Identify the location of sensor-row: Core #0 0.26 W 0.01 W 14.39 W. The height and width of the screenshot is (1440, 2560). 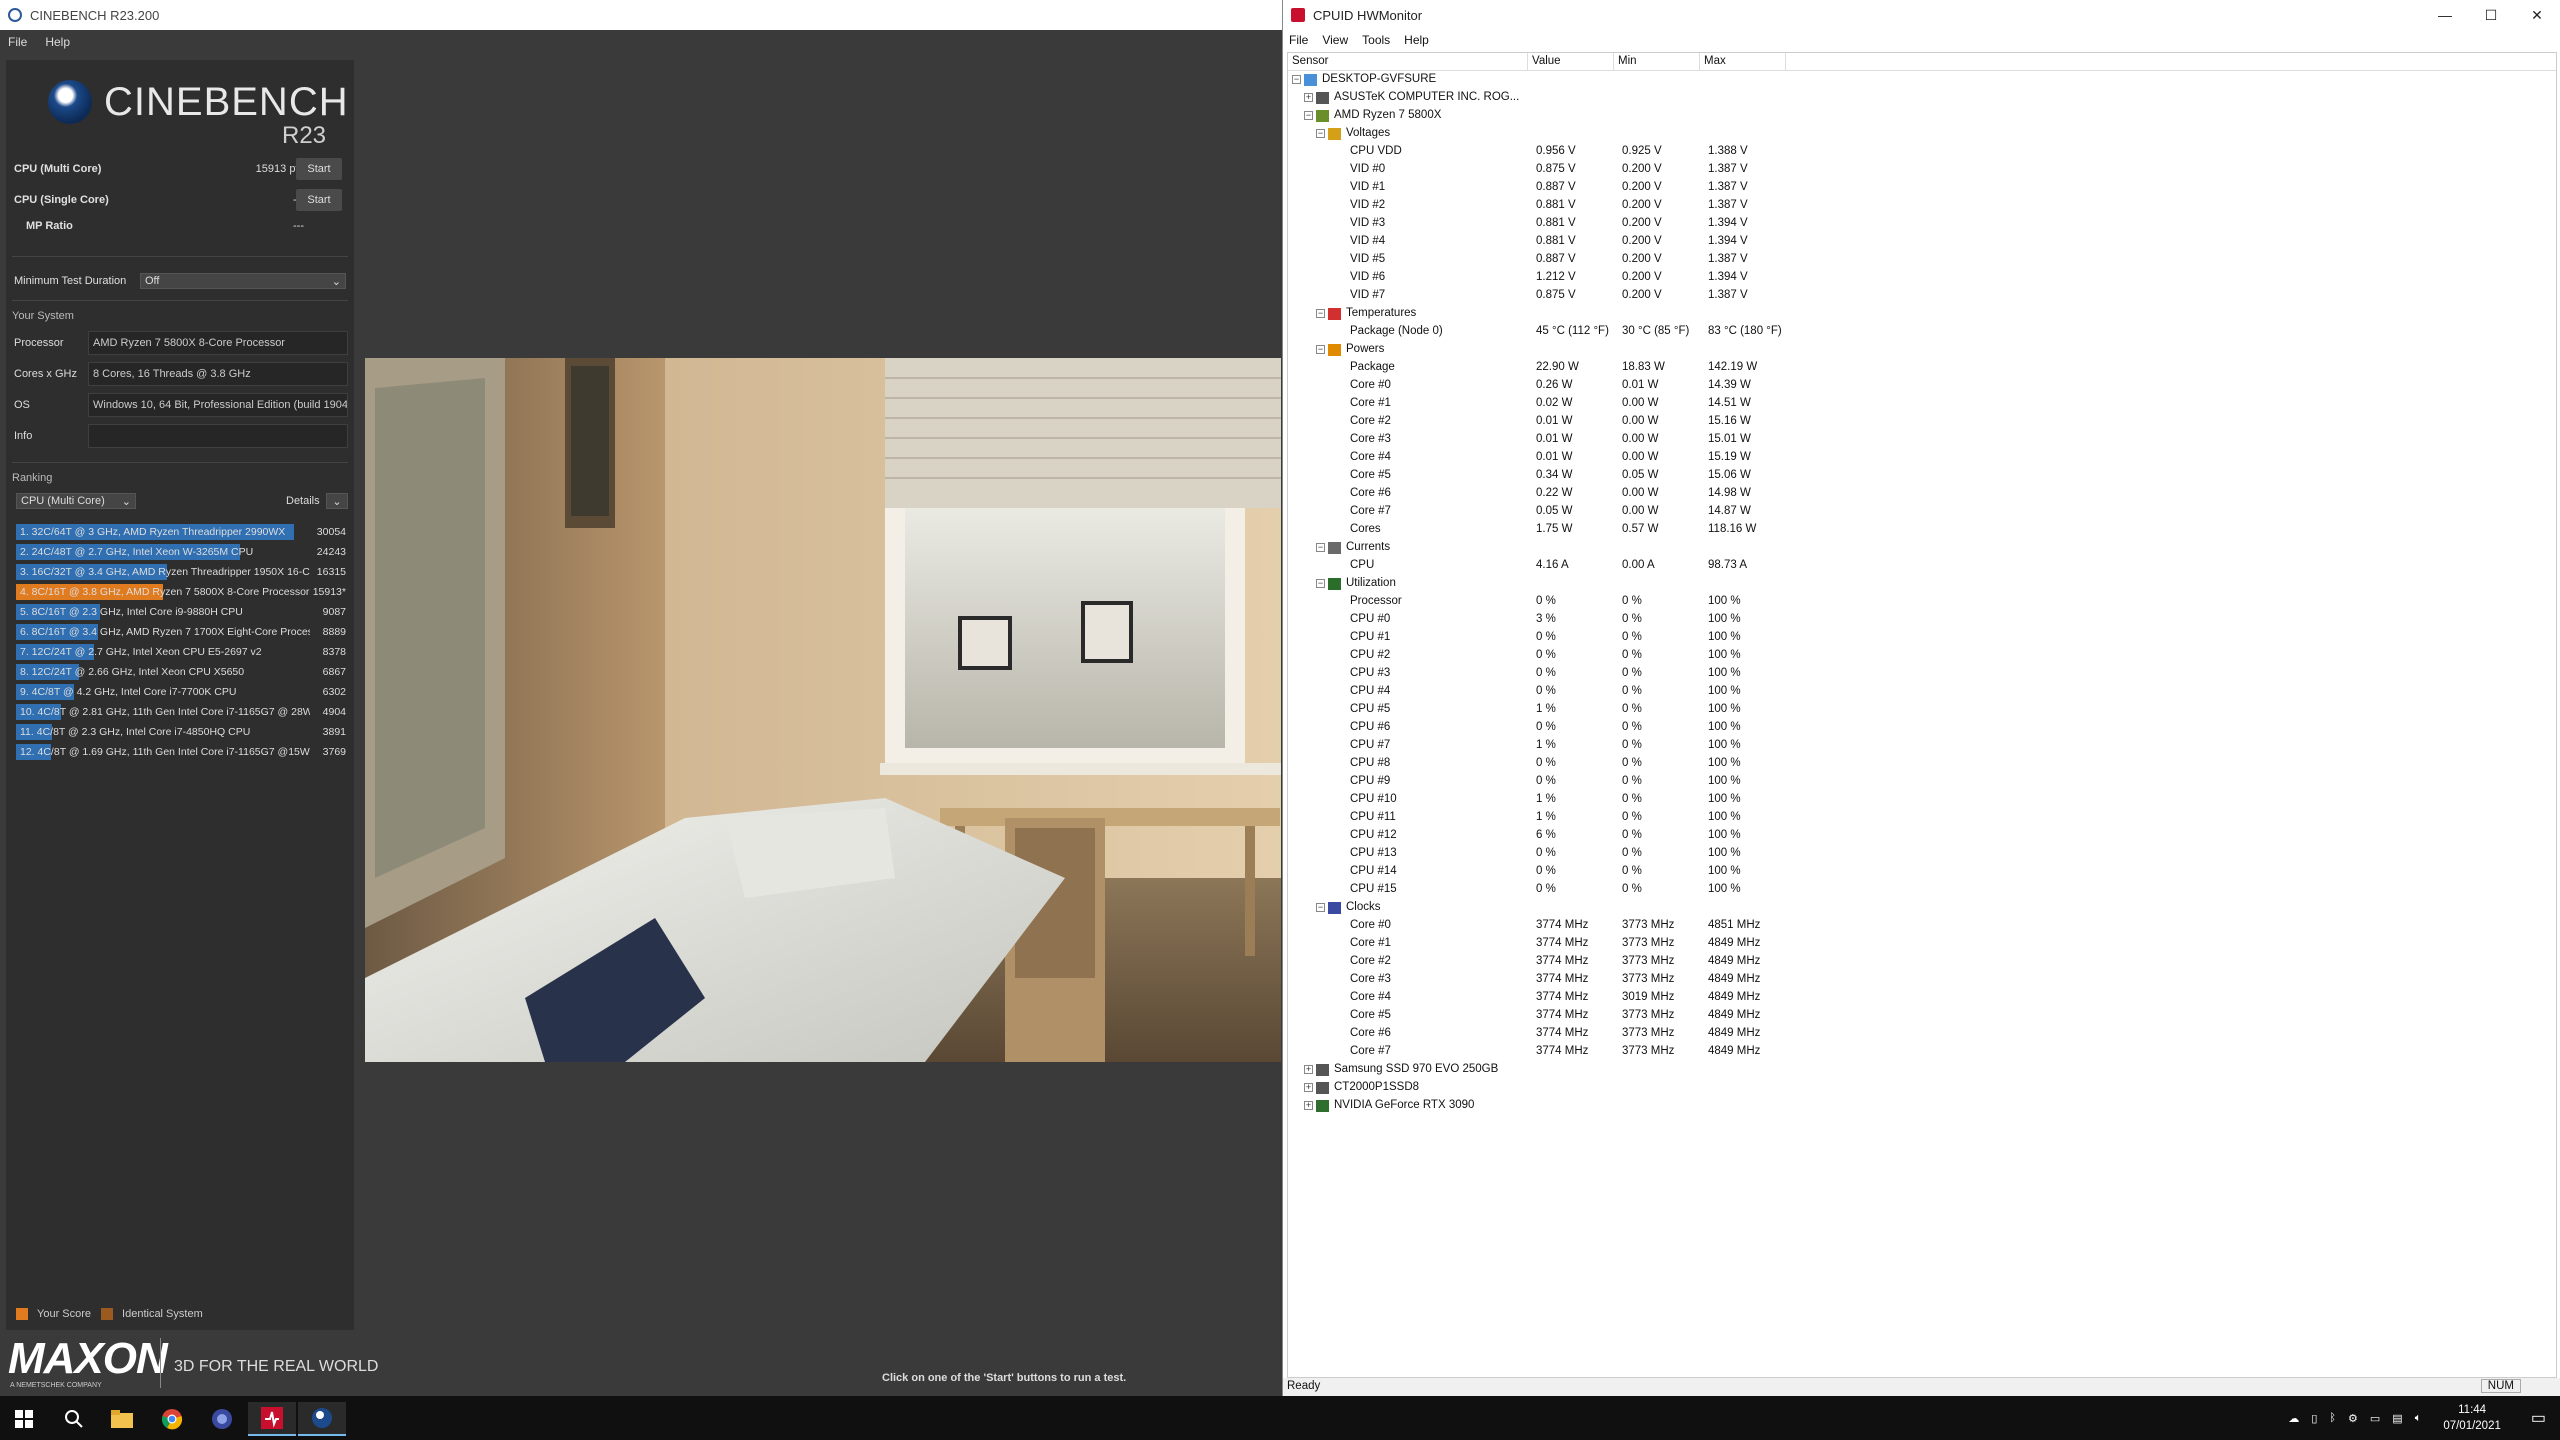
(1922, 386).